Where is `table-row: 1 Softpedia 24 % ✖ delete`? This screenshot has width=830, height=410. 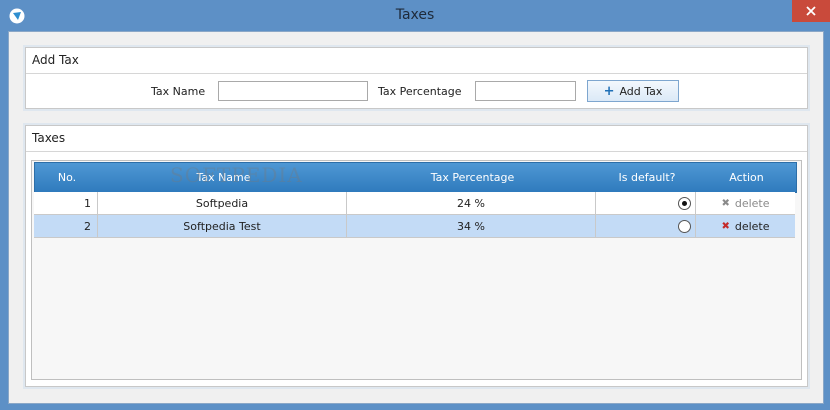 table-row: 1 Softpedia 24 % ✖ delete is located at coordinates (414, 203).